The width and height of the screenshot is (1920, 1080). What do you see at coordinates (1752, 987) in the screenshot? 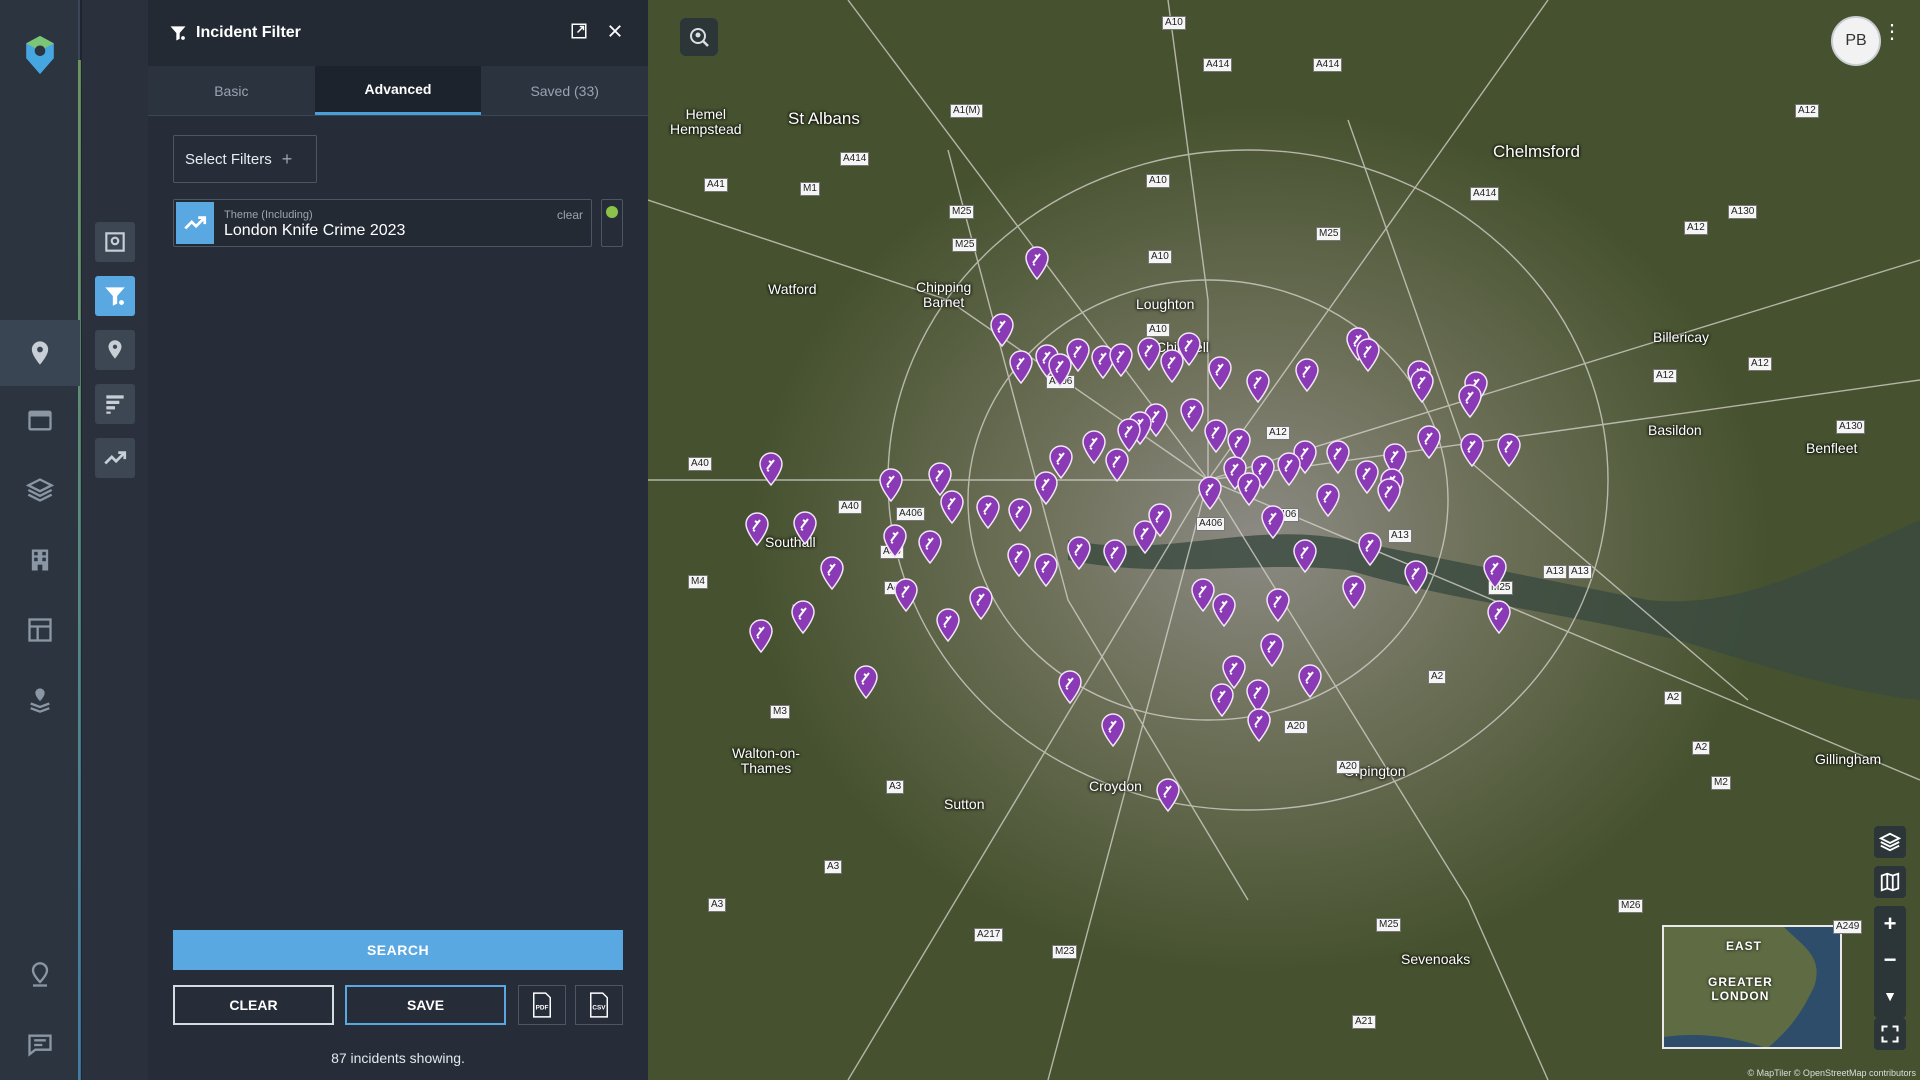
I see `overview-minimap: EAST GREATER LONDON` at bounding box center [1752, 987].